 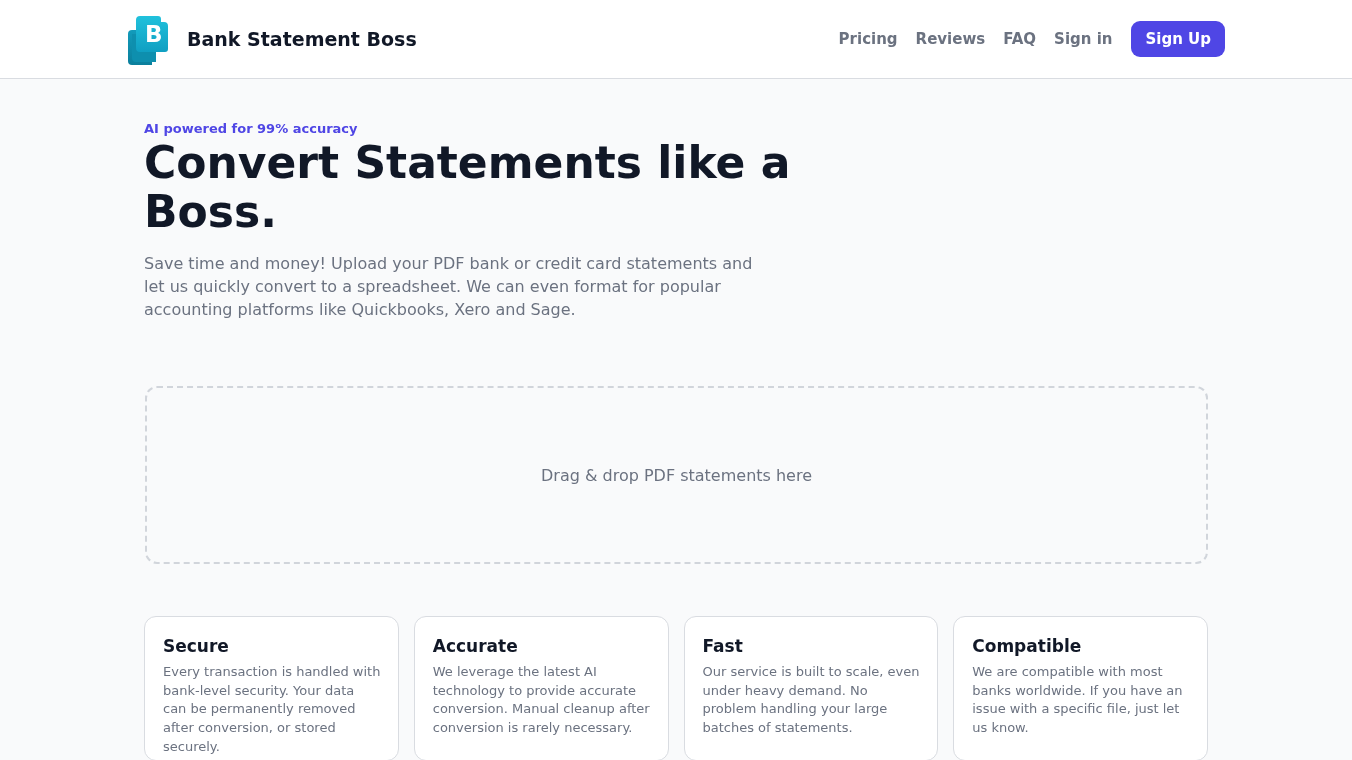 I want to click on eyebrow-text: AI powered for 99% accuracy, so click(x=251, y=128).